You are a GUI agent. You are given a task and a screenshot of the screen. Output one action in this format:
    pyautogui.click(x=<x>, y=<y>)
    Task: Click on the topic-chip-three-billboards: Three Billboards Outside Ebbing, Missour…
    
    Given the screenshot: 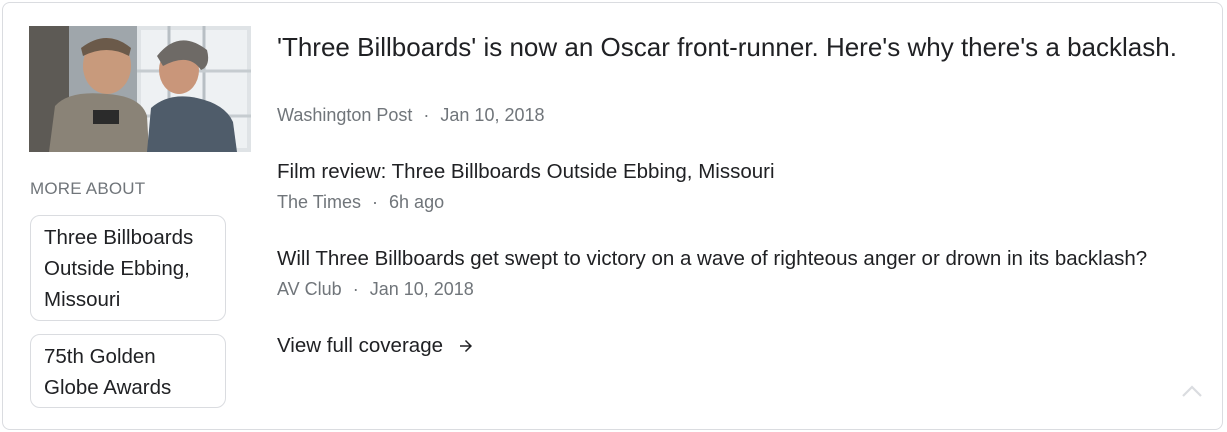 What is the action you would take?
    pyautogui.click(x=128, y=268)
    